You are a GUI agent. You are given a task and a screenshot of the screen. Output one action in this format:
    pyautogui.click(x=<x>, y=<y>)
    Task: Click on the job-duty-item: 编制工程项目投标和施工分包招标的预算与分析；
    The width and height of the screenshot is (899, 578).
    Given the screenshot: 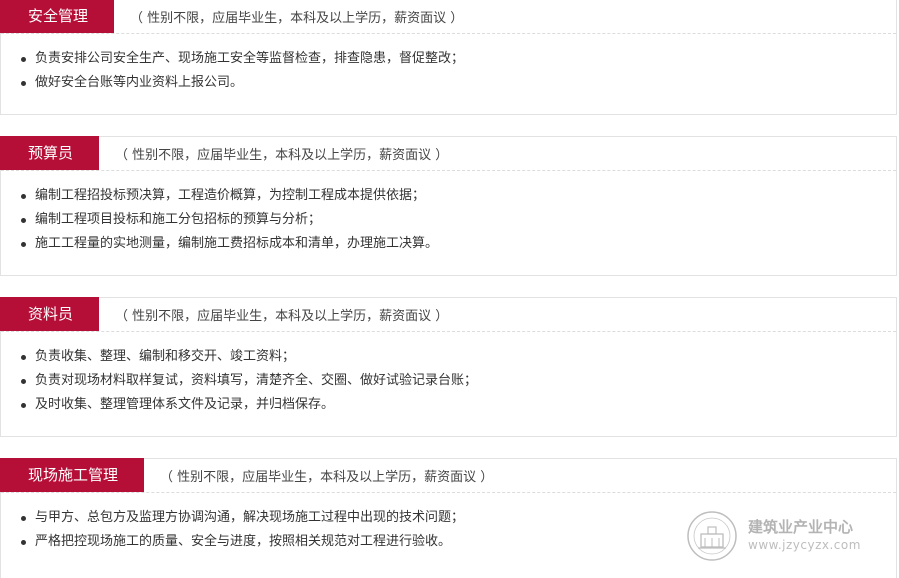 What is the action you would take?
    pyautogui.click(x=458, y=220)
    